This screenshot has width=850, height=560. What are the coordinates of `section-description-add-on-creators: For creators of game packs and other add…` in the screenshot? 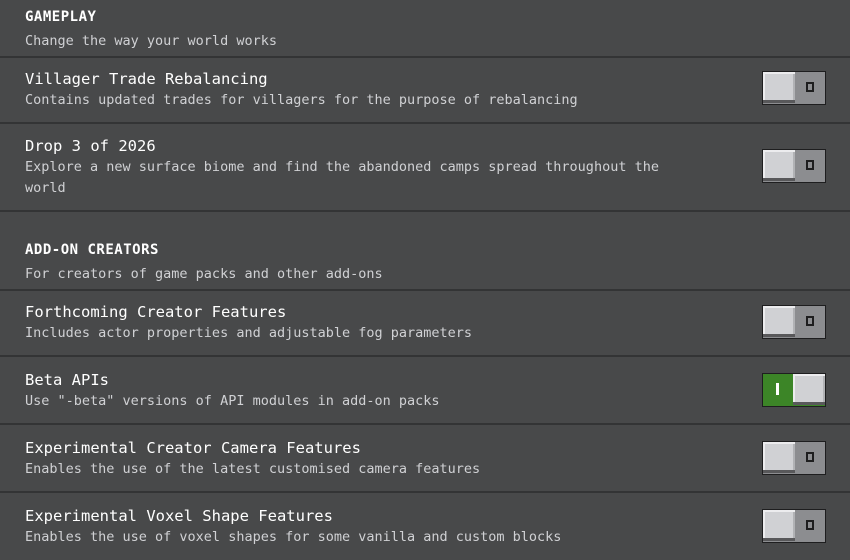 It's located at (204, 274).